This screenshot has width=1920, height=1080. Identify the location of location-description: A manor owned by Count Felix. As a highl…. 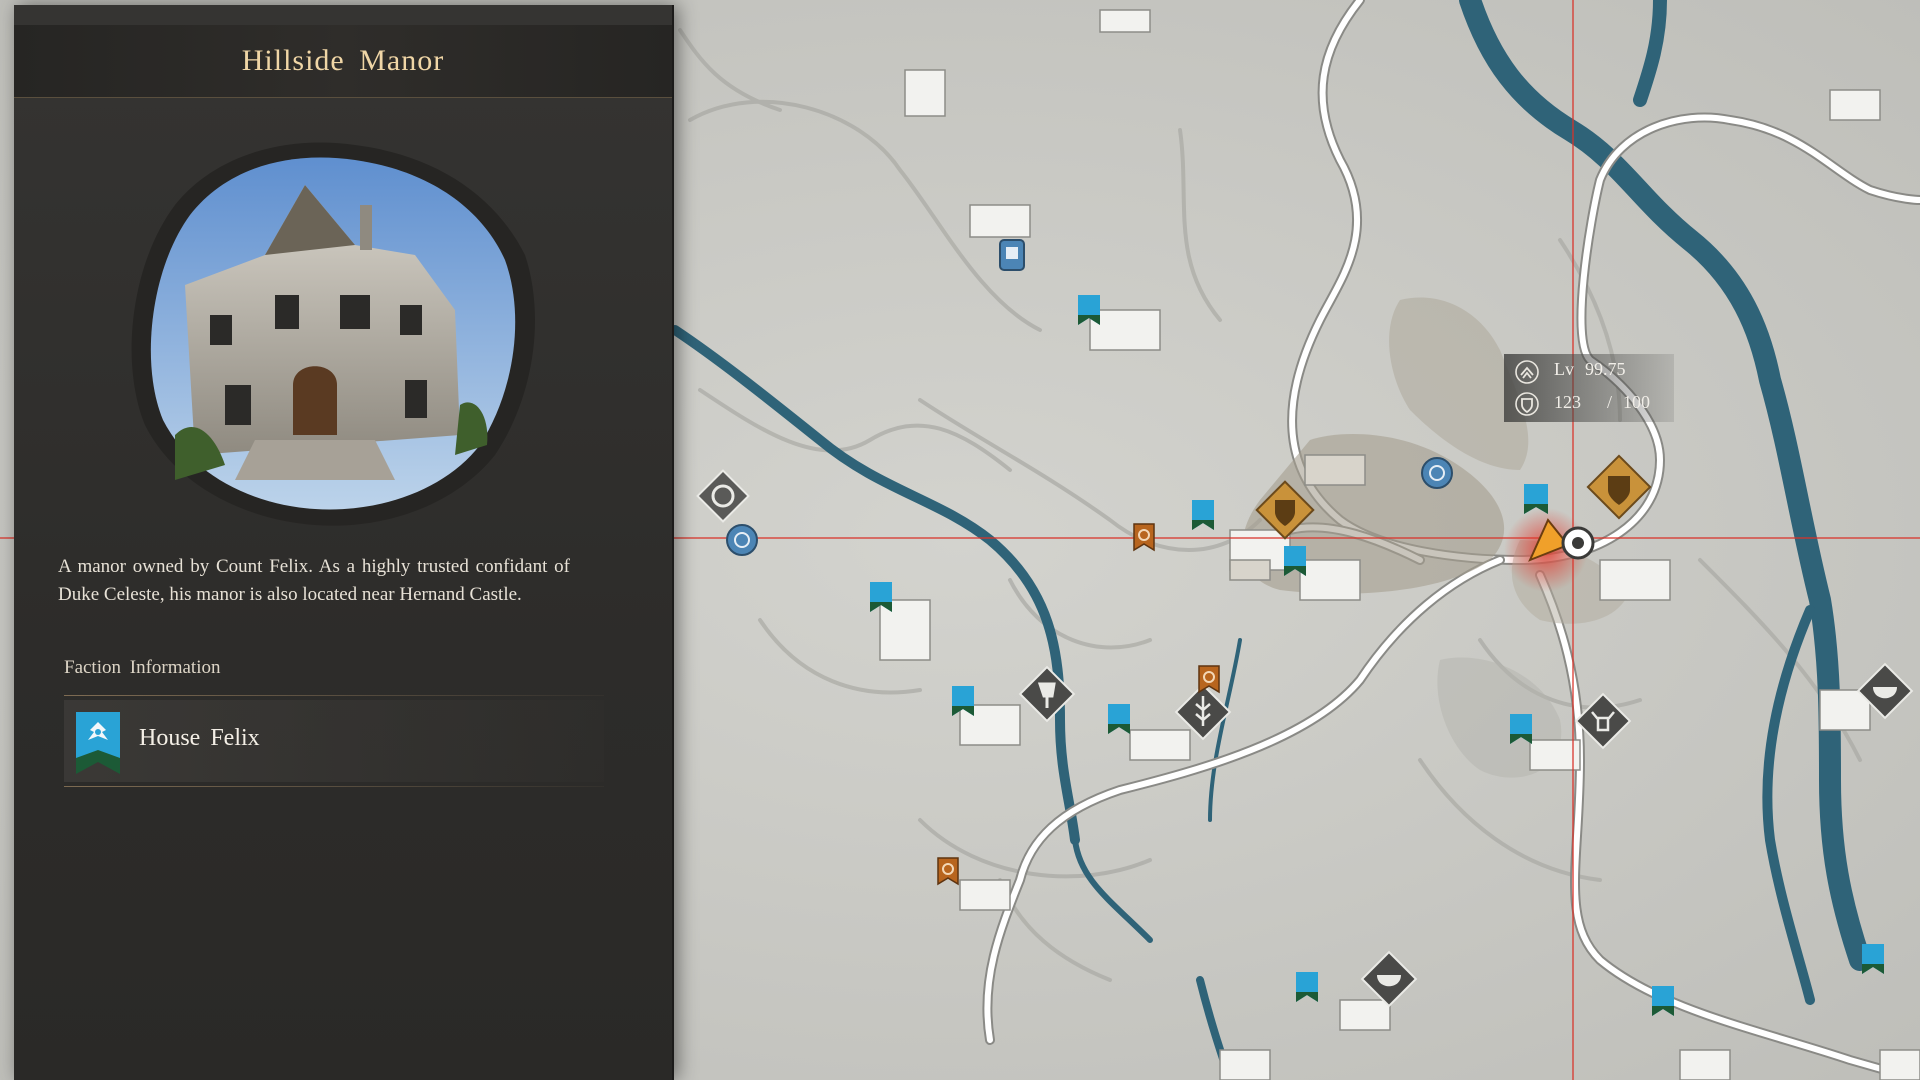
(314, 580).